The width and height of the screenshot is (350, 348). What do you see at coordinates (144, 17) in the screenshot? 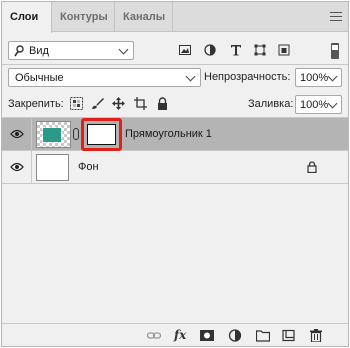
I see `tab-channels: Каналы` at bounding box center [144, 17].